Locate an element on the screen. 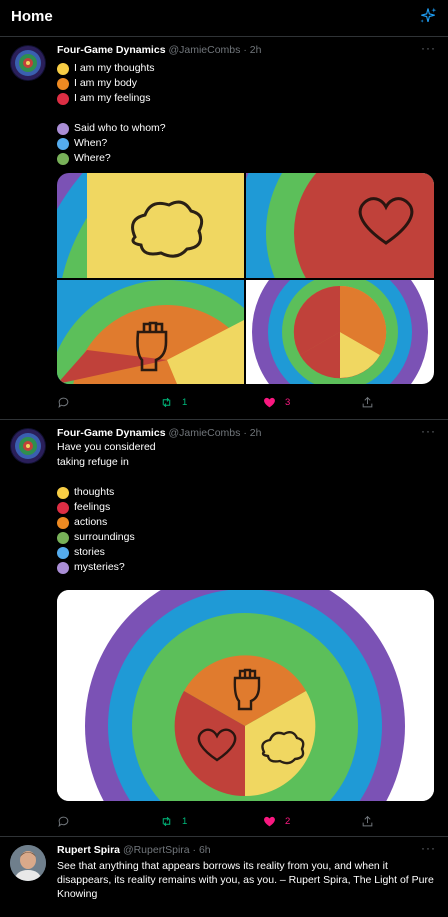 The image size is (448, 917). list-item: I am my thoughts is located at coordinates (246, 68).